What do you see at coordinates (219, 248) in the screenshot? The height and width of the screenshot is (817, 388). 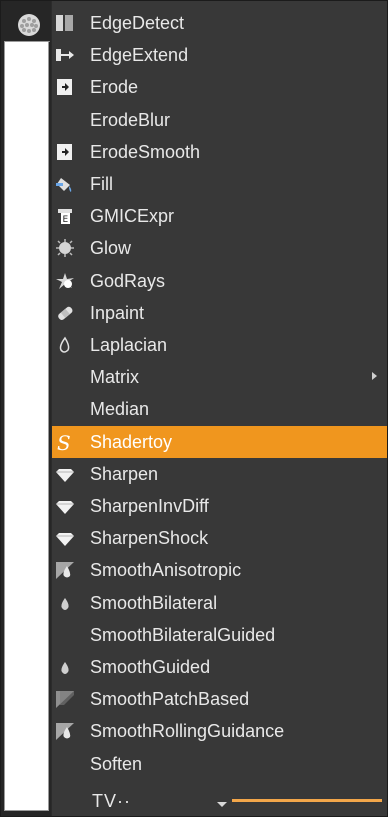 I see `menu-item-glow: Glow` at bounding box center [219, 248].